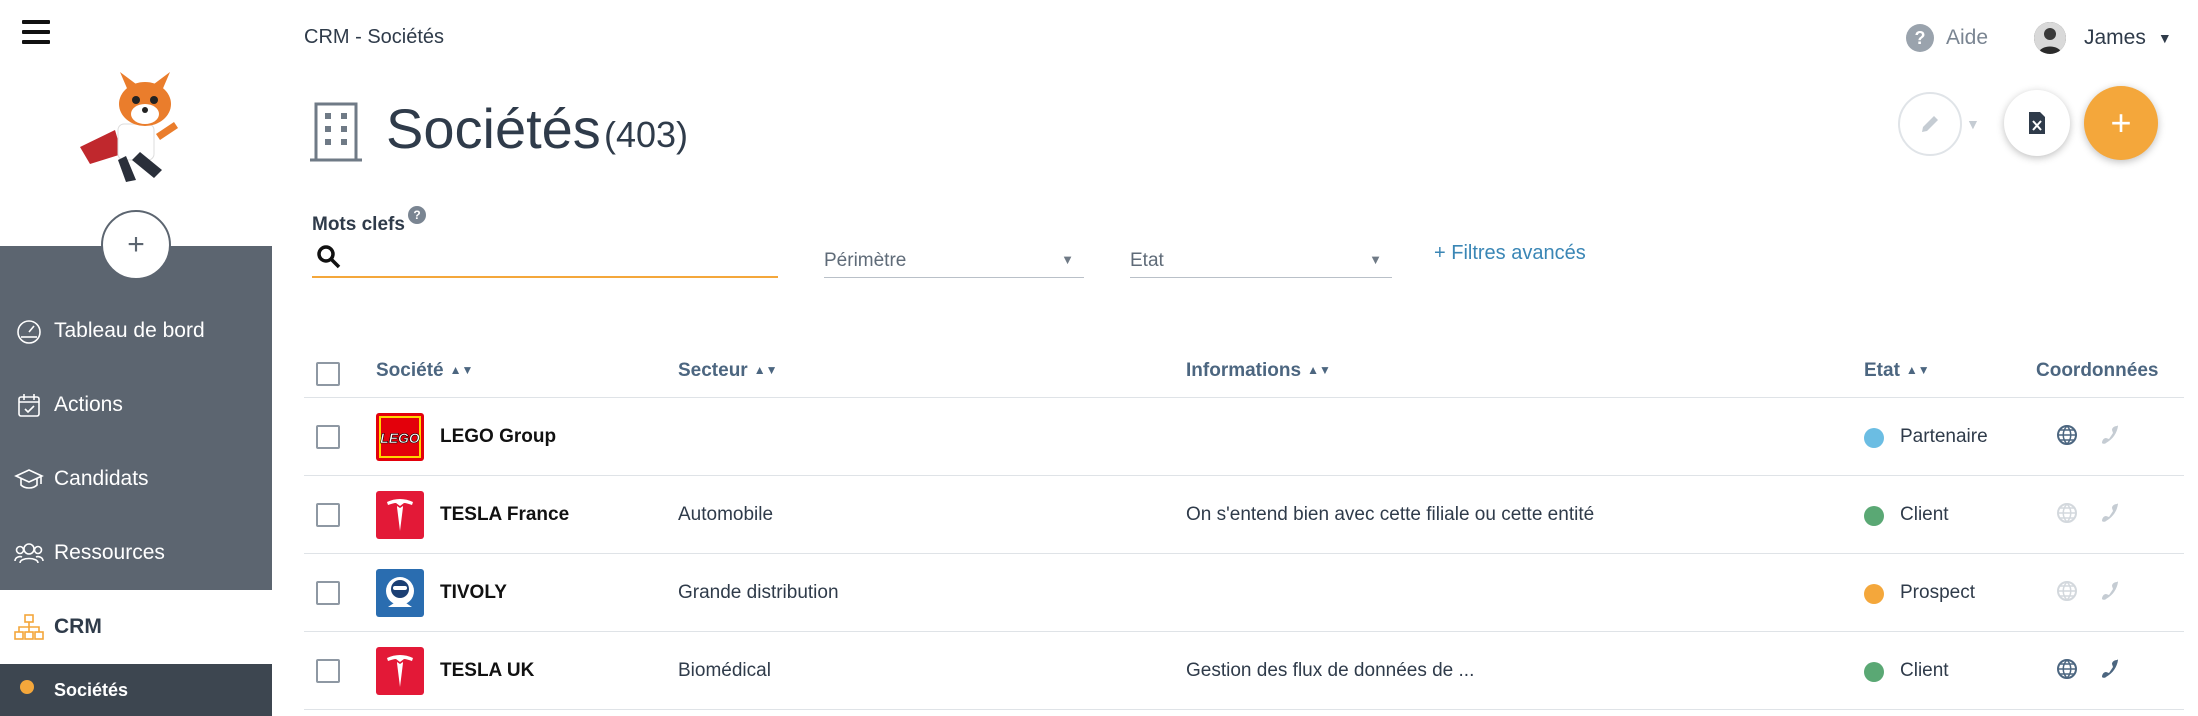 The height and width of the screenshot is (716, 2198). I want to click on column-header-label: Etat, so click(1882, 370).